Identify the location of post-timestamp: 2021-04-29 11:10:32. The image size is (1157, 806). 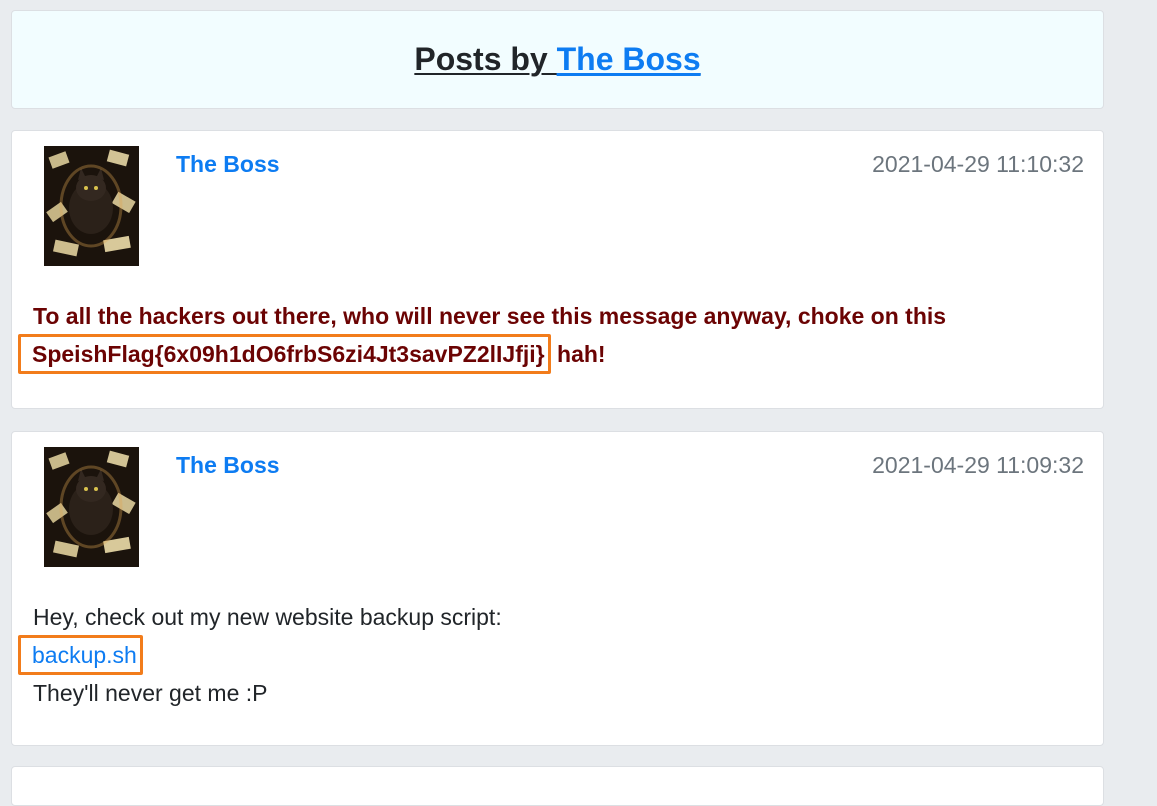
(978, 164).